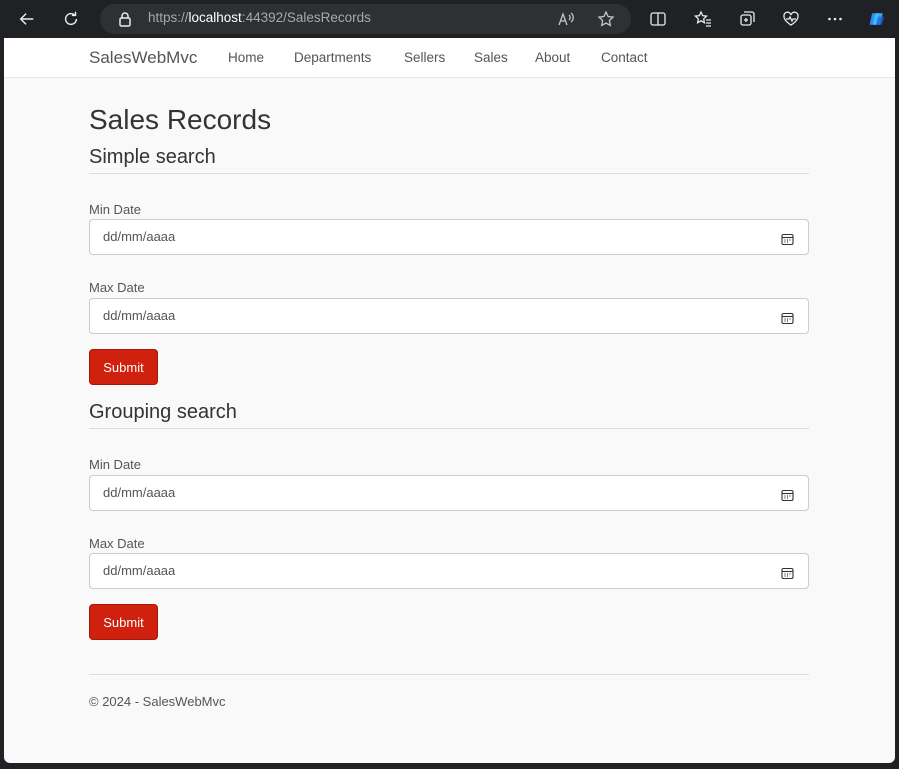 This screenshot has height=769, width=899. Describe the element at coordinates (27, 19) in the screenshot. I see `back-arrow-icon` at that location.